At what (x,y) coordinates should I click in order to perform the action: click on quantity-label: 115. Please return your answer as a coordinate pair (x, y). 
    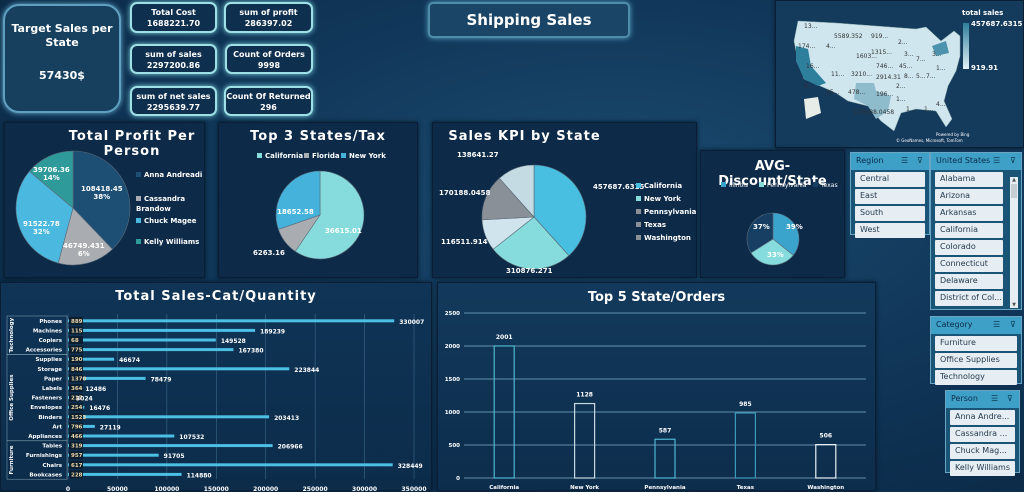
    Looking at the image, I should click on (77, 331).